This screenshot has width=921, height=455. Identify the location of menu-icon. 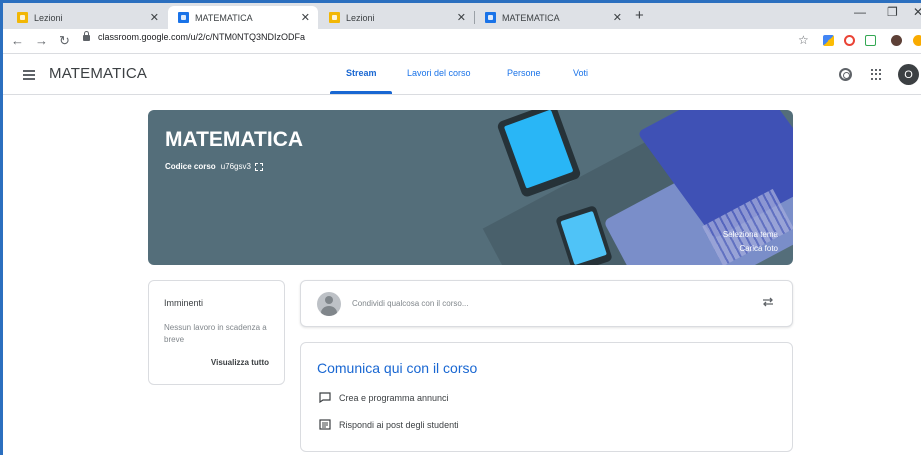
(29, 75).